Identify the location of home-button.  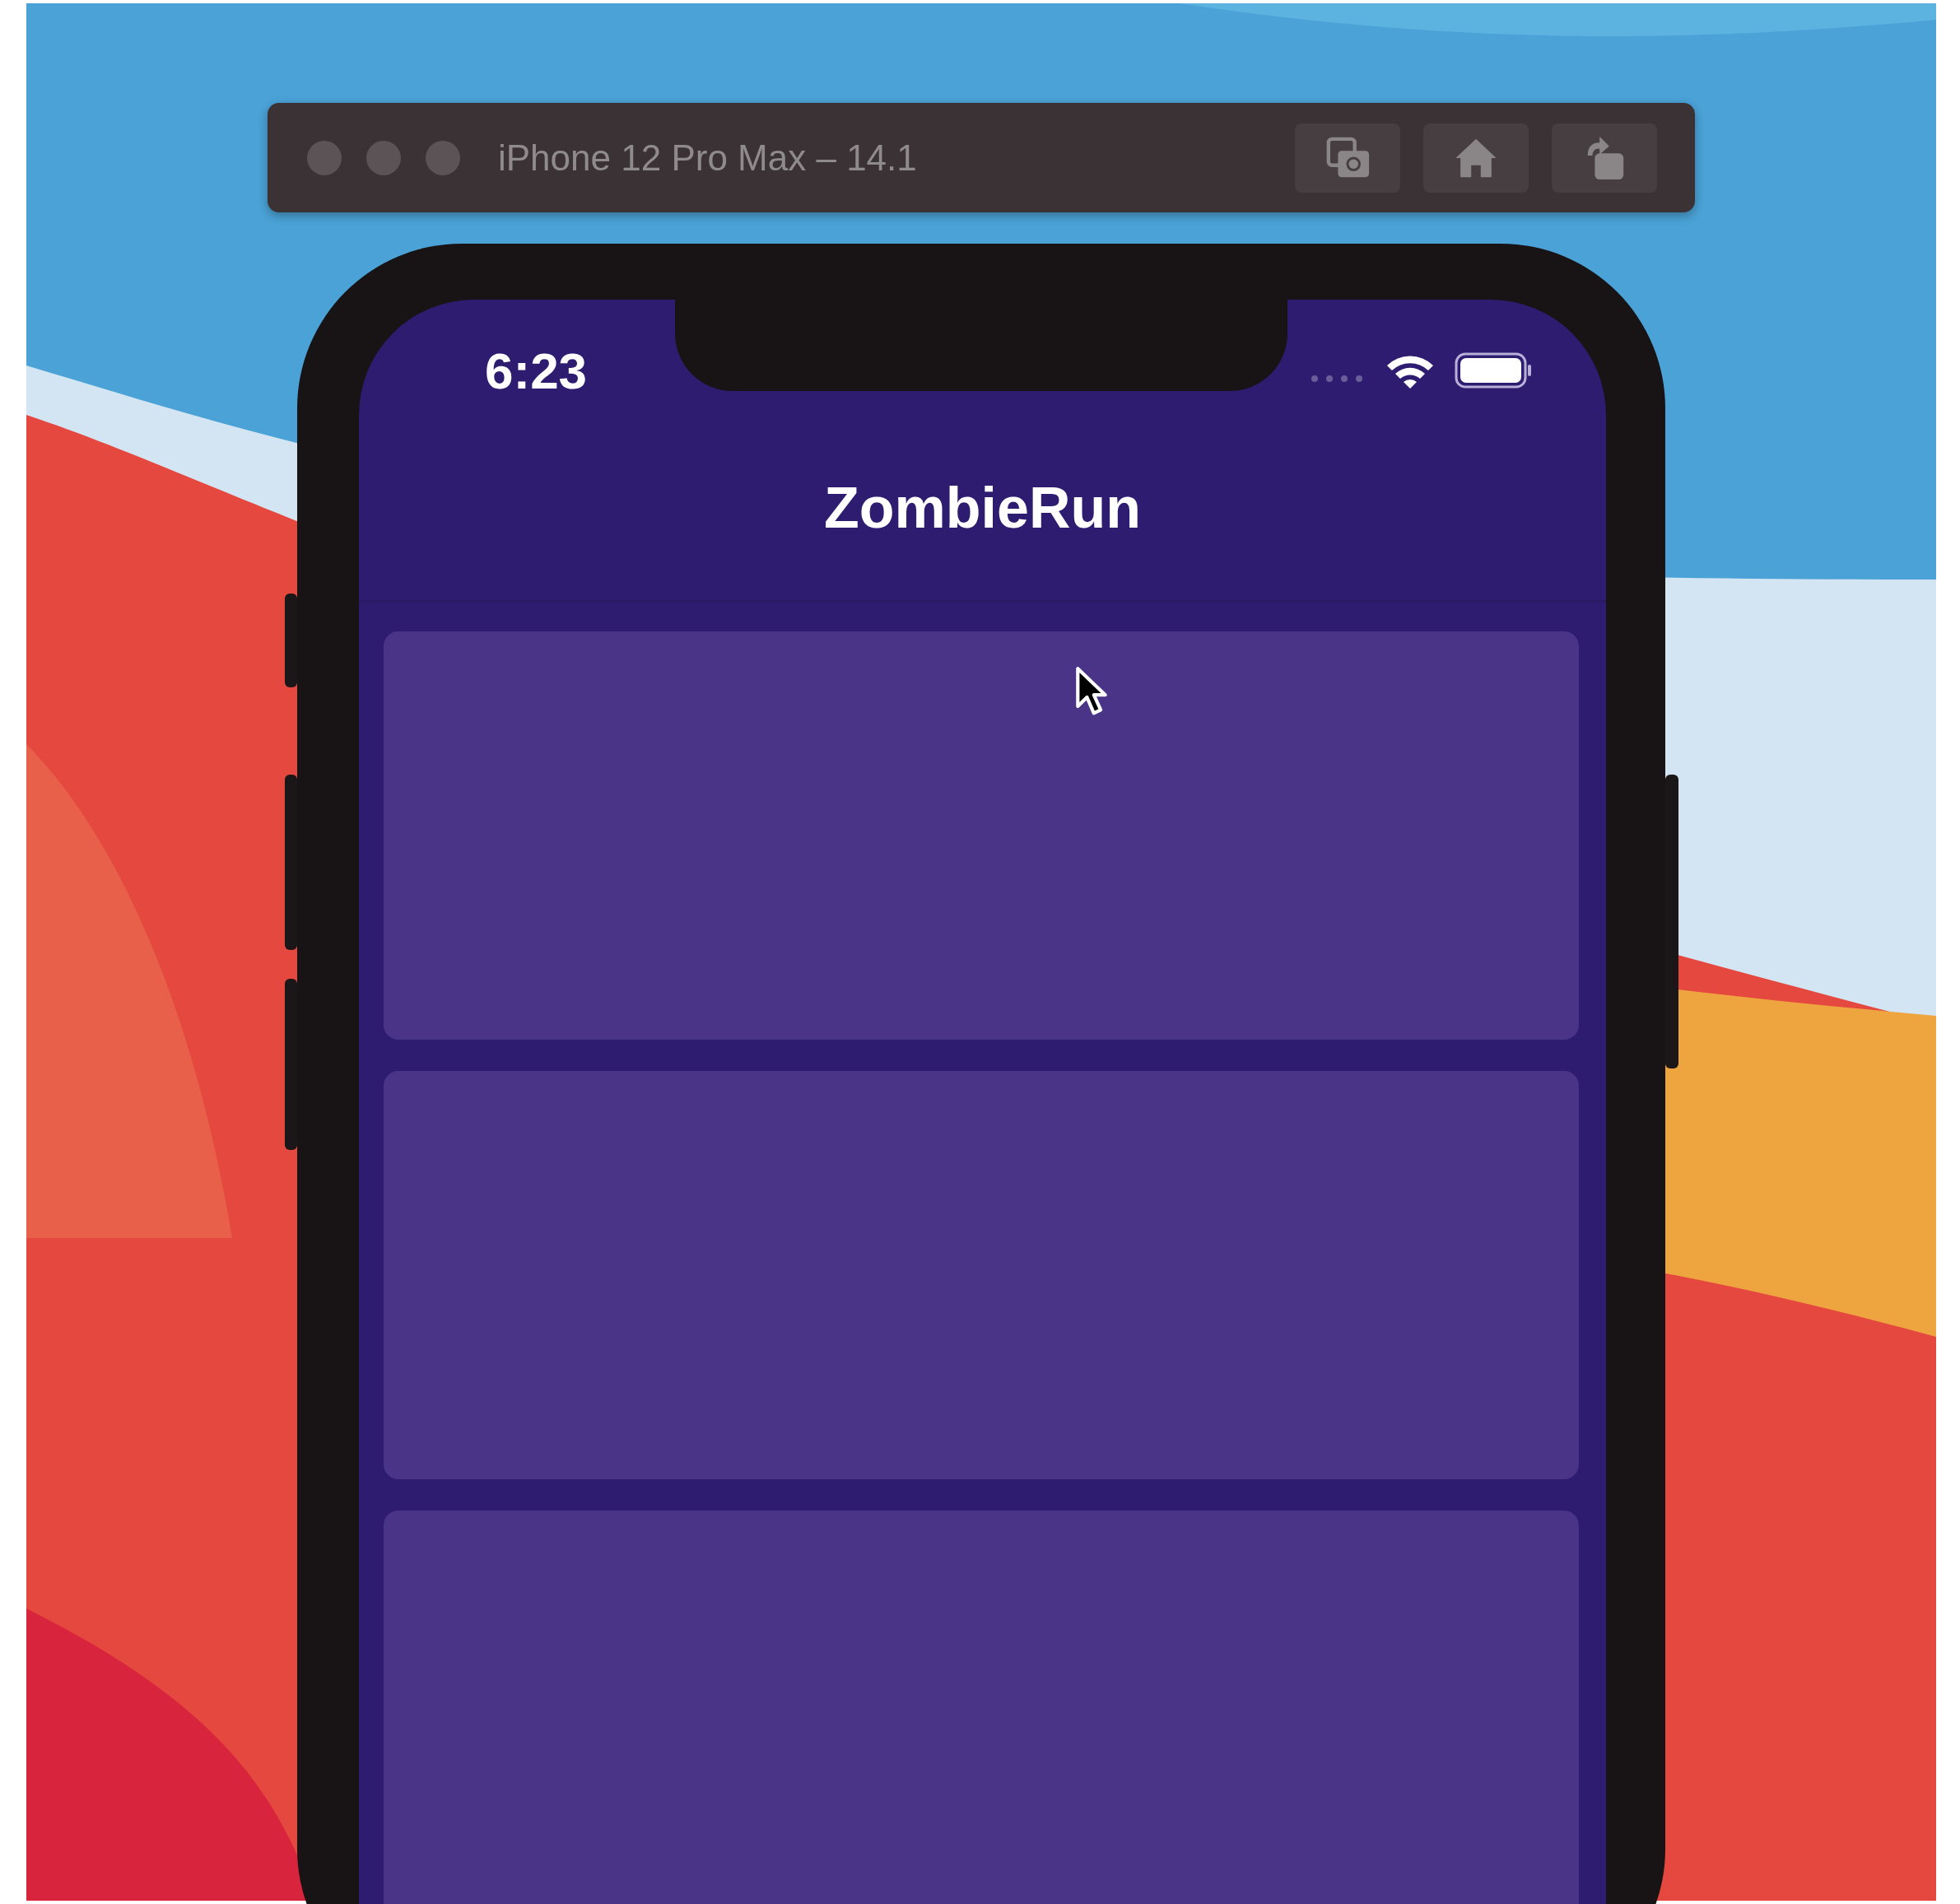
(1476, 158).